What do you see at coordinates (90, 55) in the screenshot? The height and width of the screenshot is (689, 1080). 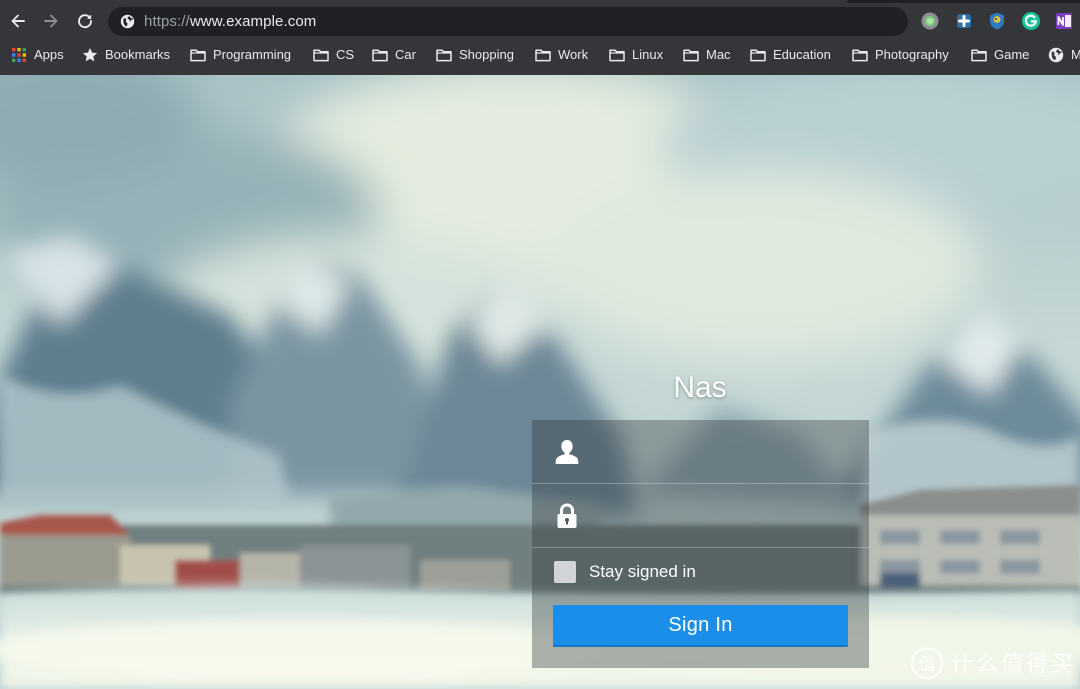 I see `star-icon` at bounding box center [90, 55].